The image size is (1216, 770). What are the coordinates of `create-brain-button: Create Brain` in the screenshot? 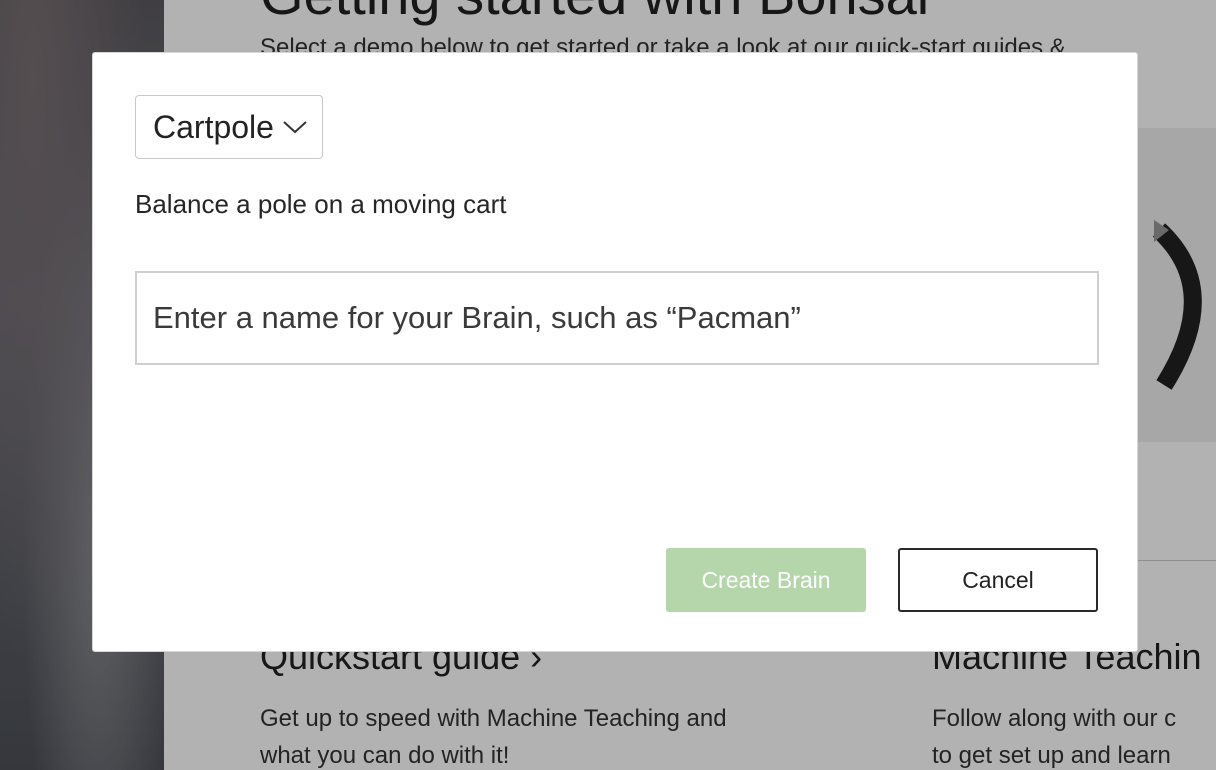 It's located at (766, 580).